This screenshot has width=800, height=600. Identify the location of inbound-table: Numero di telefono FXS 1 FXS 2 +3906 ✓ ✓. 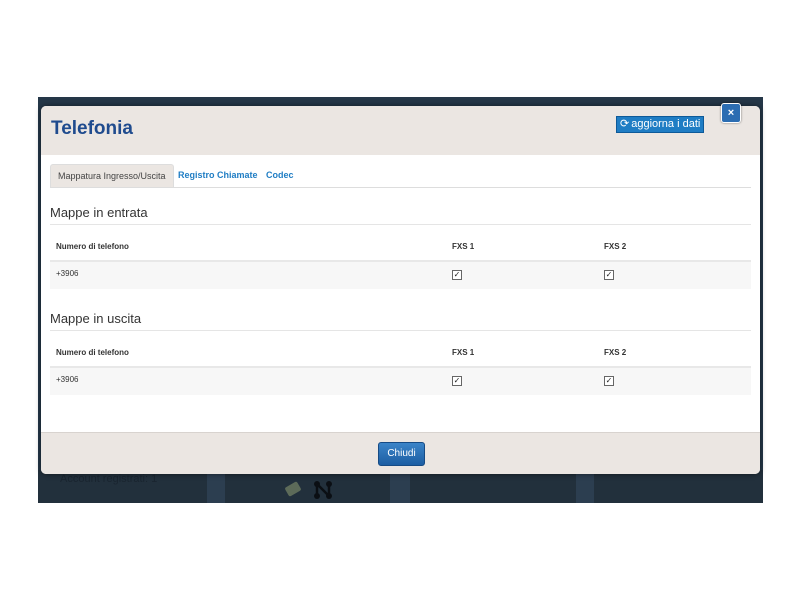
(400, 261).